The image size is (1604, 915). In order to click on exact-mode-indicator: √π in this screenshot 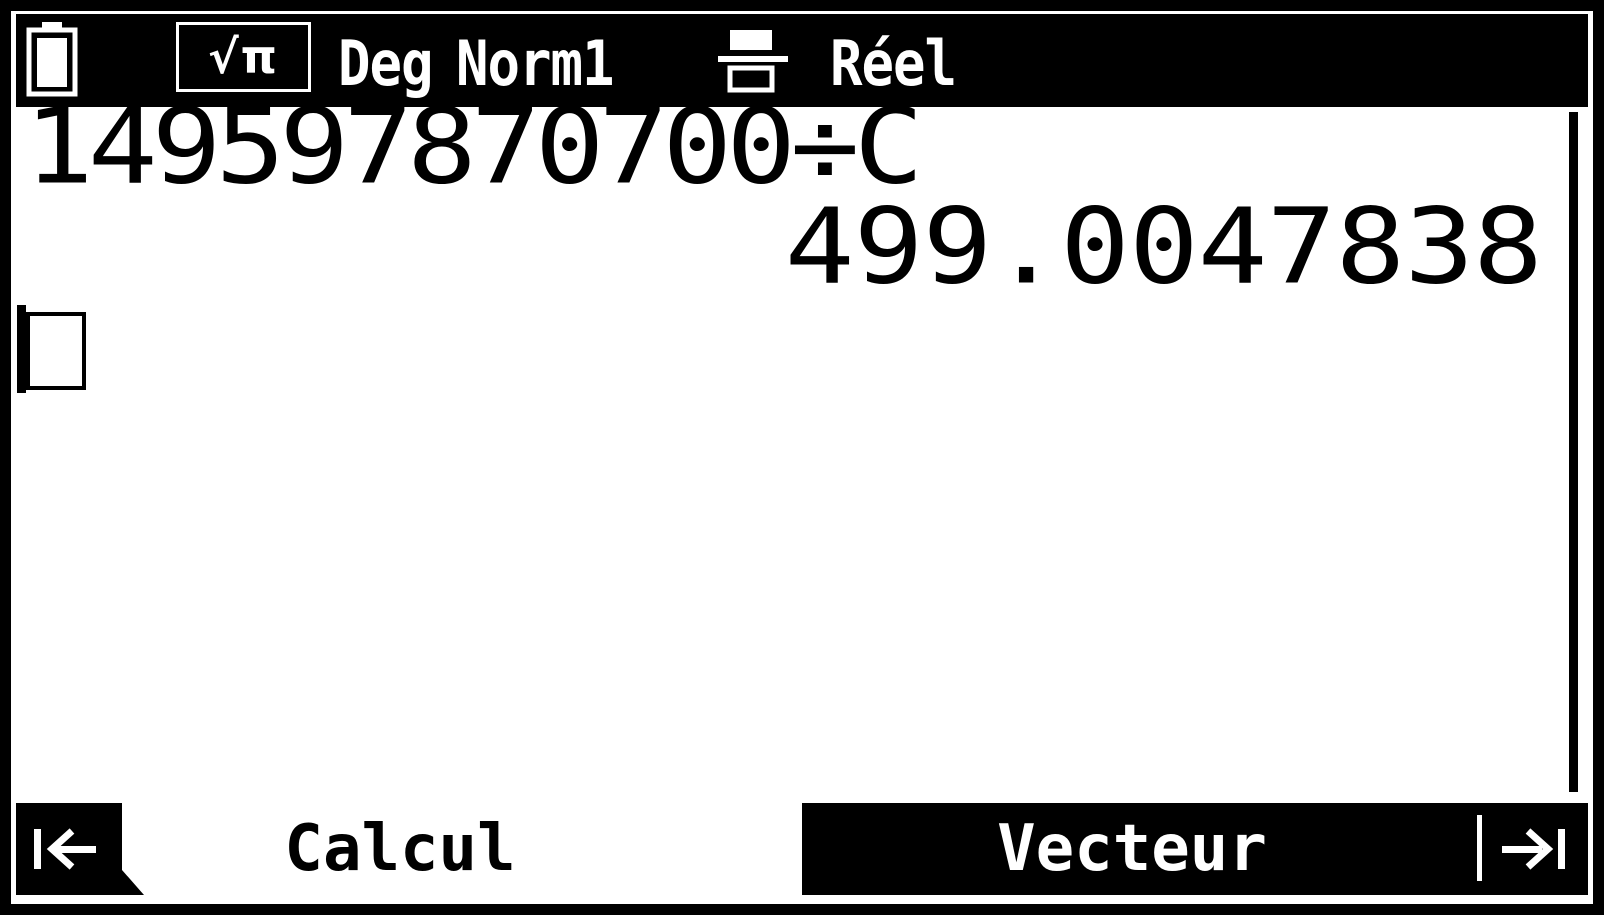, I will do `click(243, 57)`.